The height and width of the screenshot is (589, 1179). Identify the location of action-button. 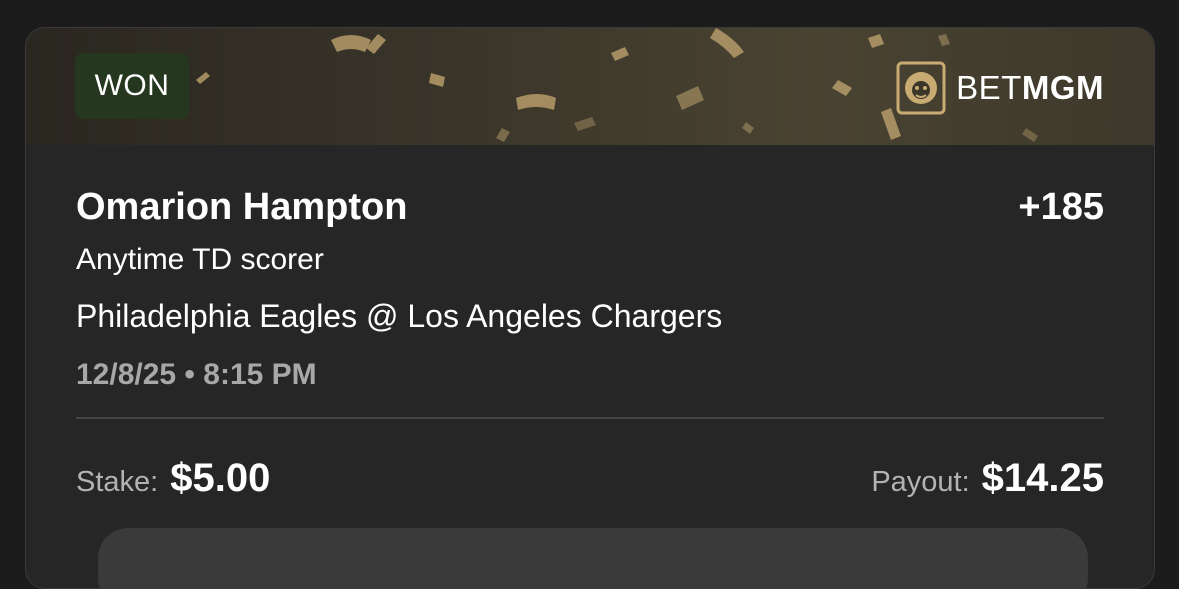
(593, 558).